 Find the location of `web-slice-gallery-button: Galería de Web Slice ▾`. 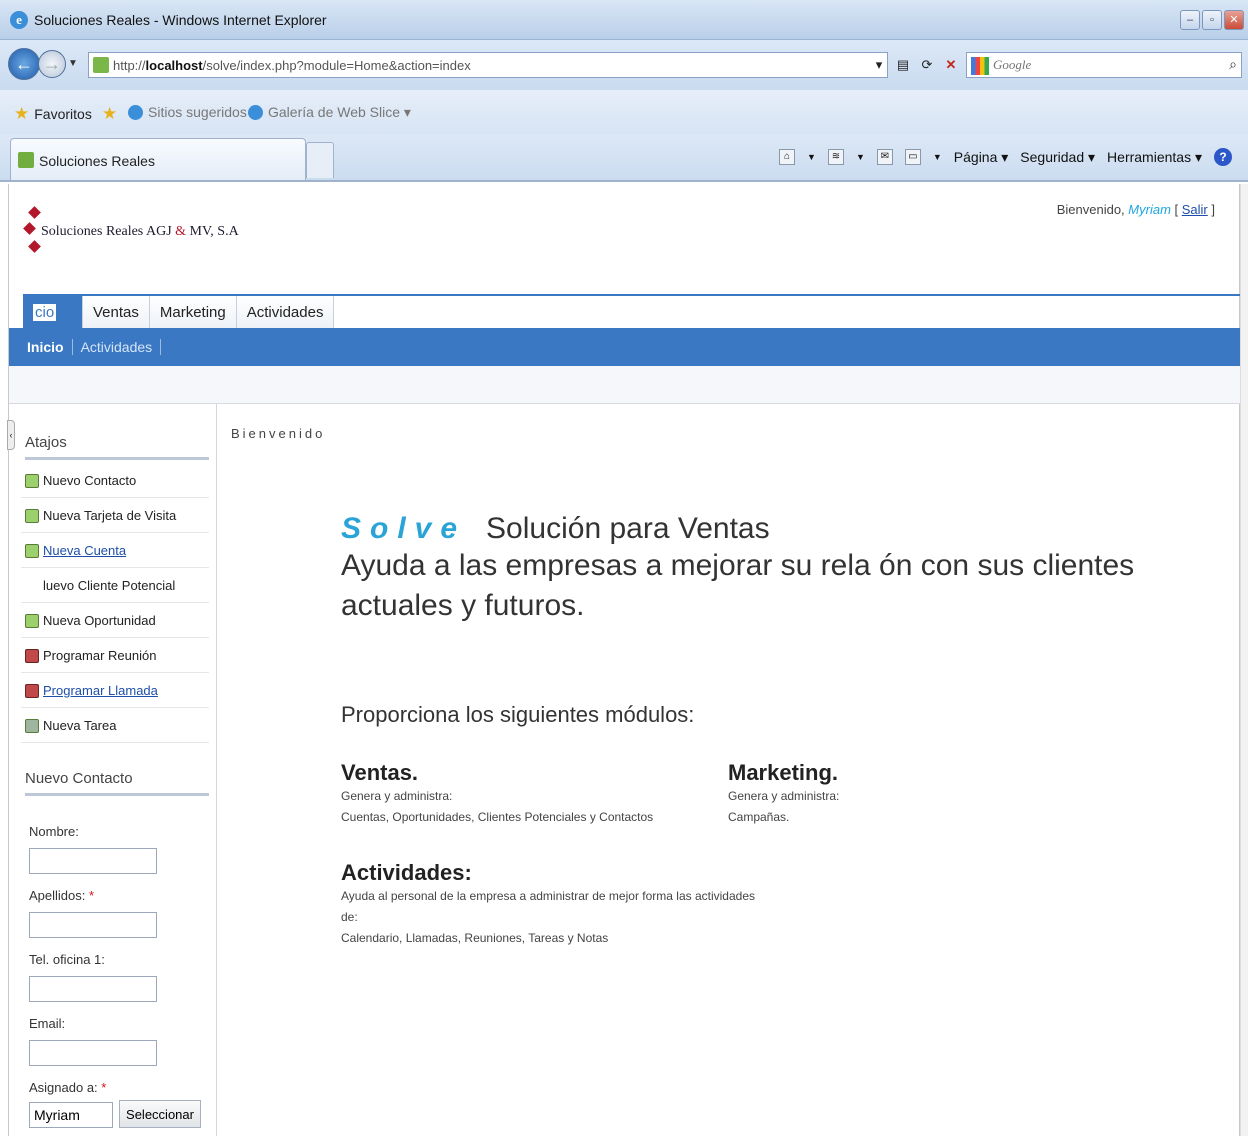

web-slice-gallery-button: Galería de Web Slice ▾ is located at coordinates (329, 112).